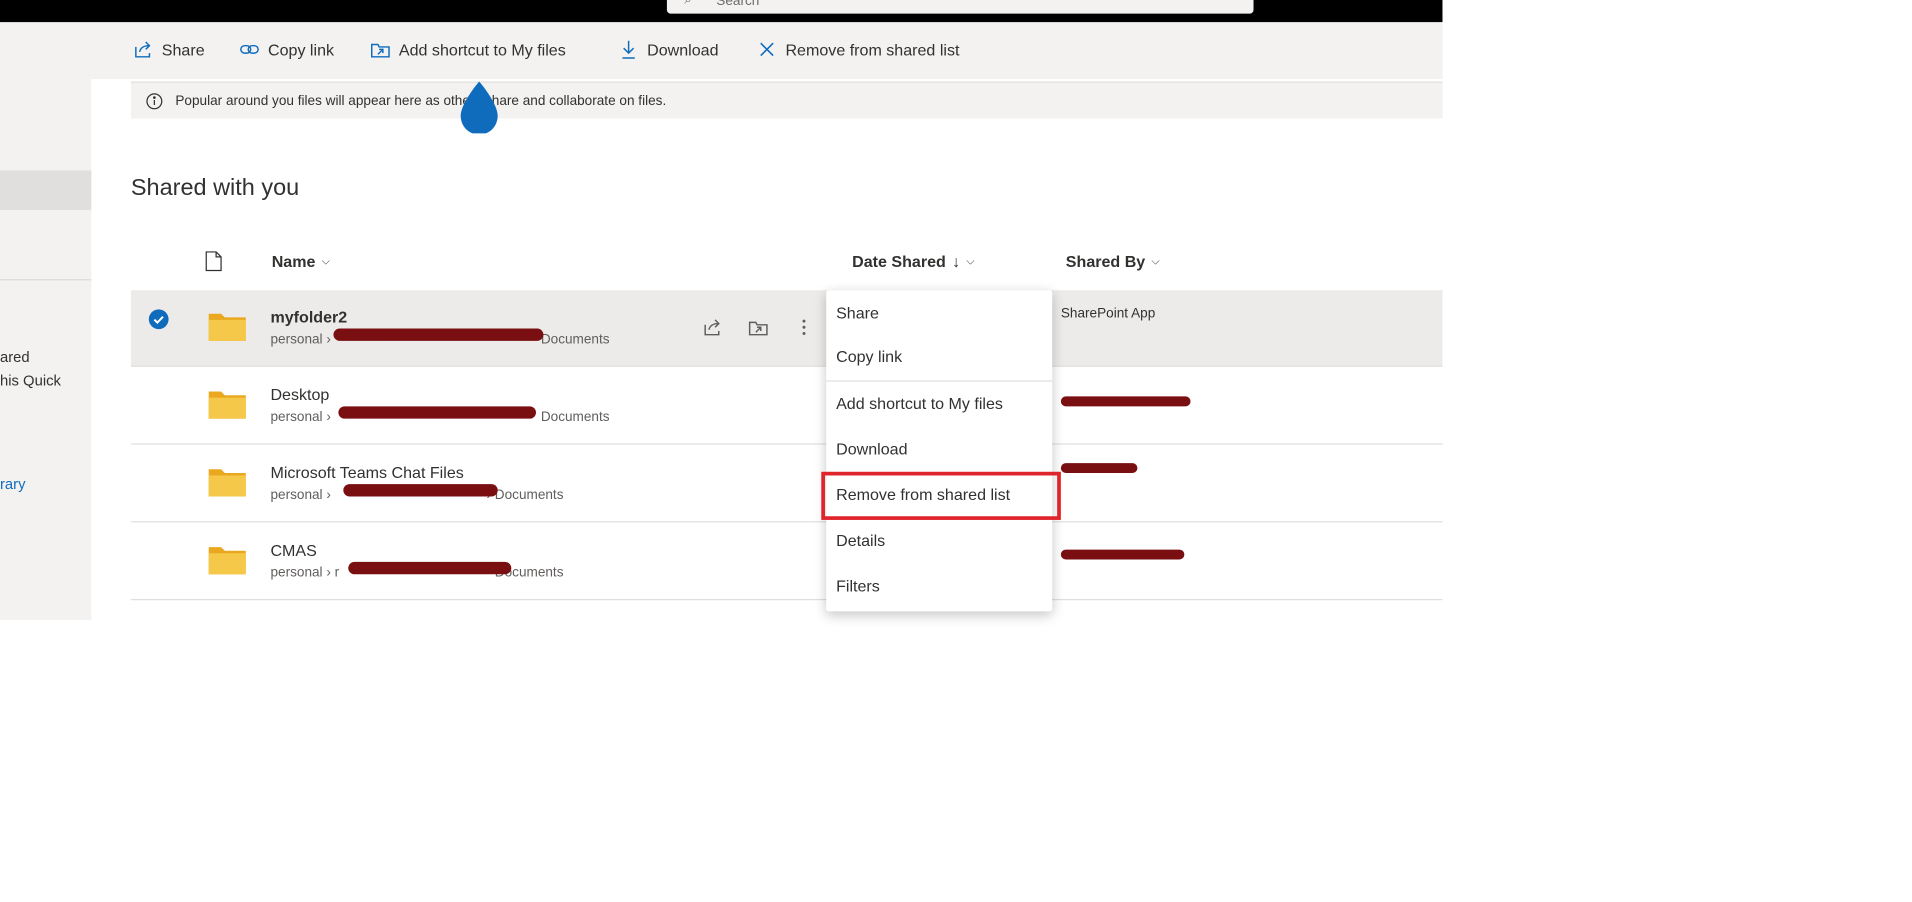  What do you see at coordinates (688, 4) in the screenshot?
I see `search-icon: ⌕` at bounding box center [688, 4].